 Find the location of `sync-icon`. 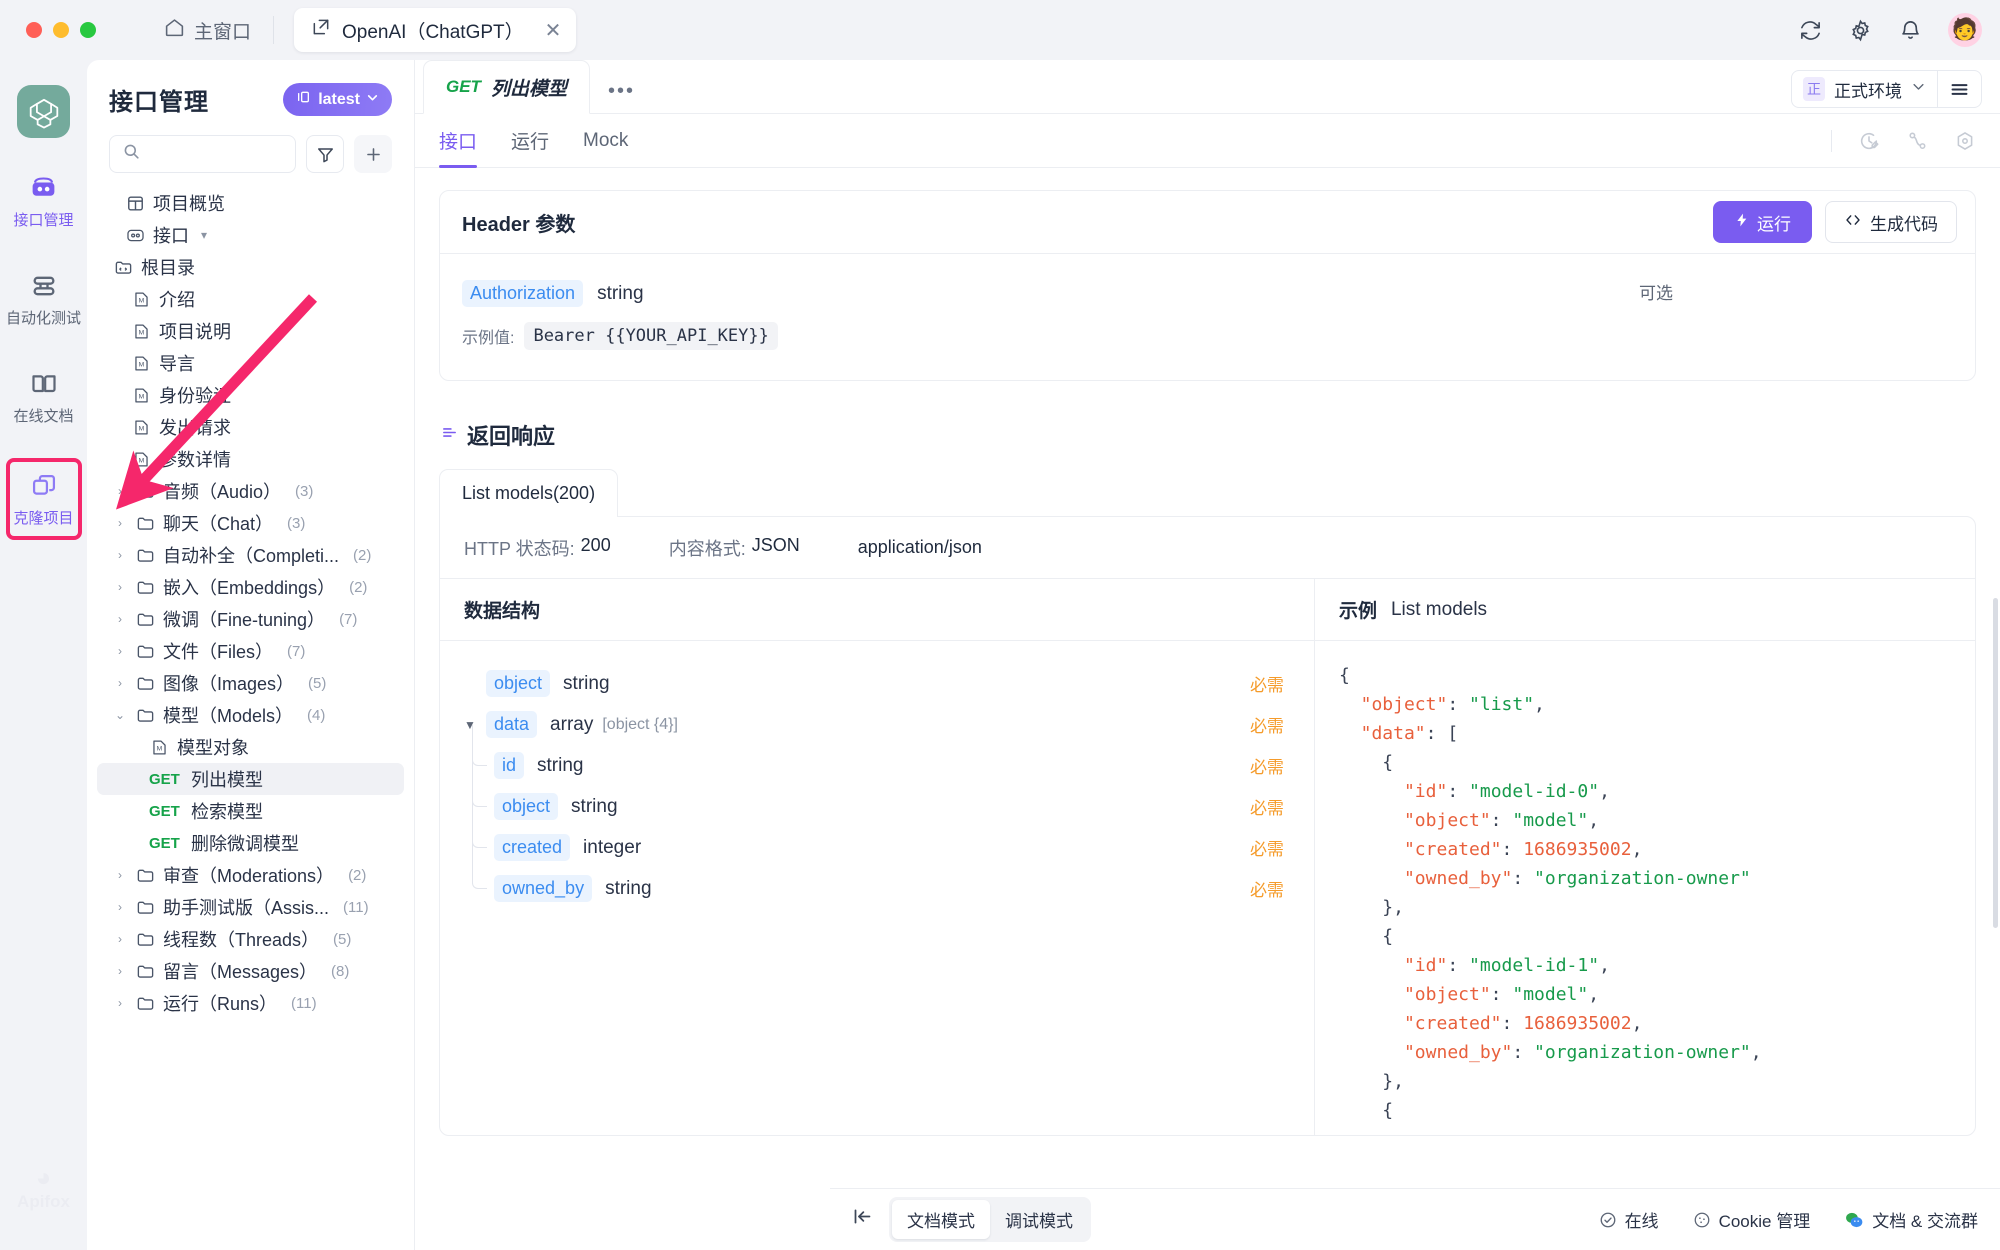

sync-icon is located at coordinates (1810, 30).